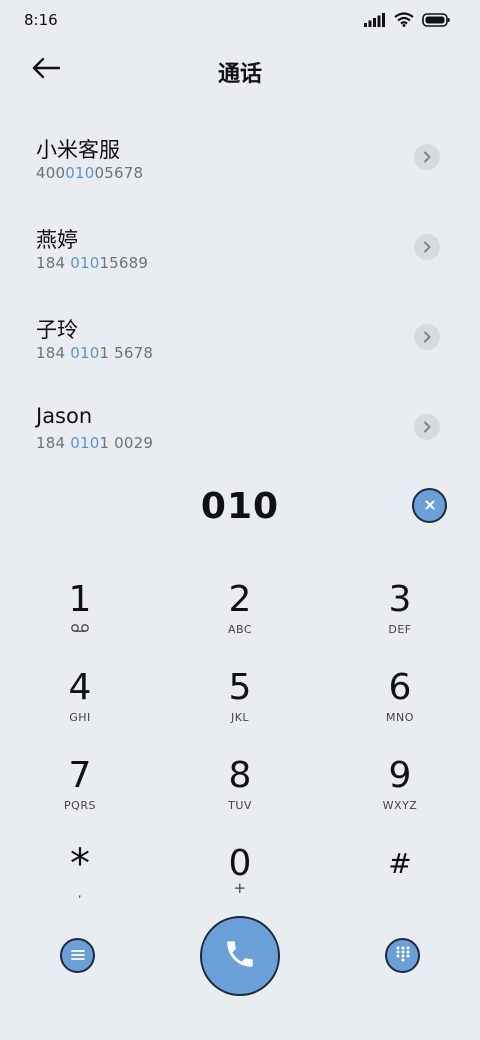 The width and height of the screenshot is (480, 1040). I want to click on bottom-bar, so click(240, 956).